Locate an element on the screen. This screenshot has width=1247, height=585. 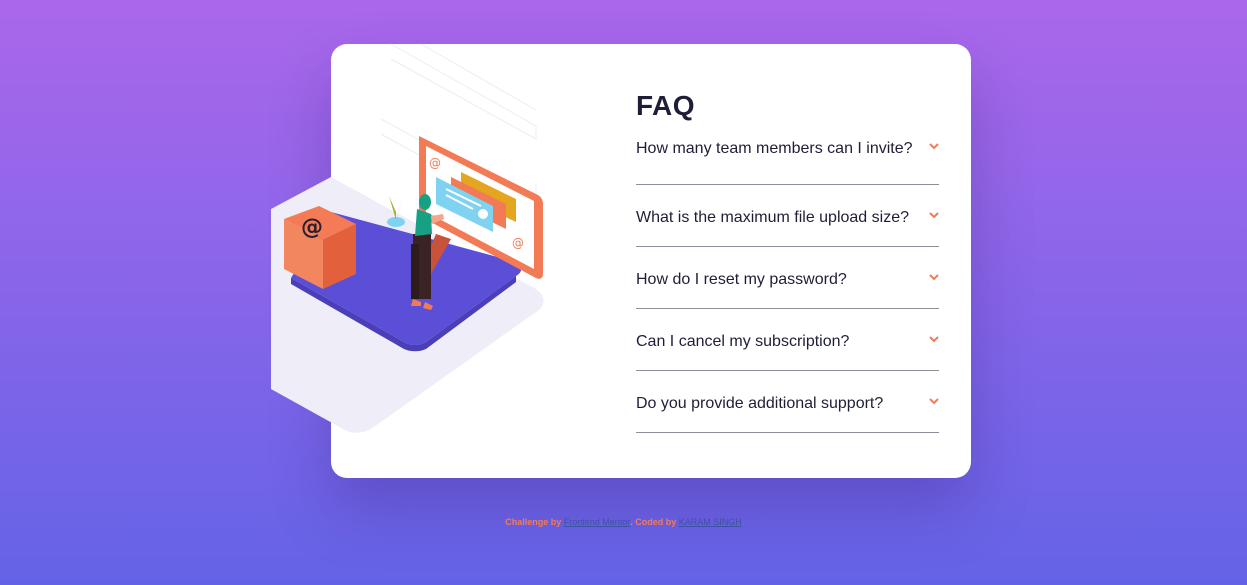
faq-item: Do you provide additional support? is located at coordinates (787, 402).